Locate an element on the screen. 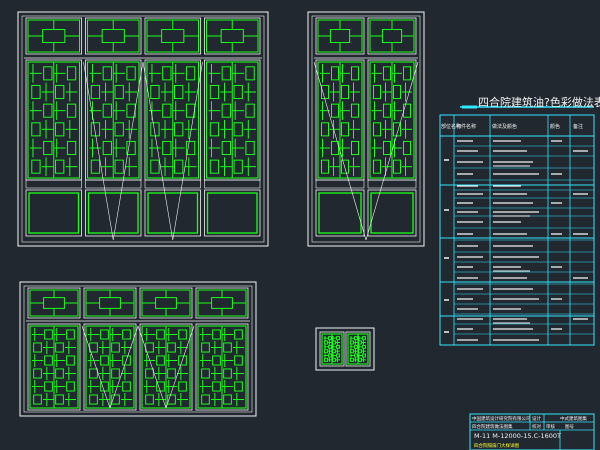 This screenshot has height=450, width=600. table-header-method: 做法及颜色 is located at coordinates (504, 126).